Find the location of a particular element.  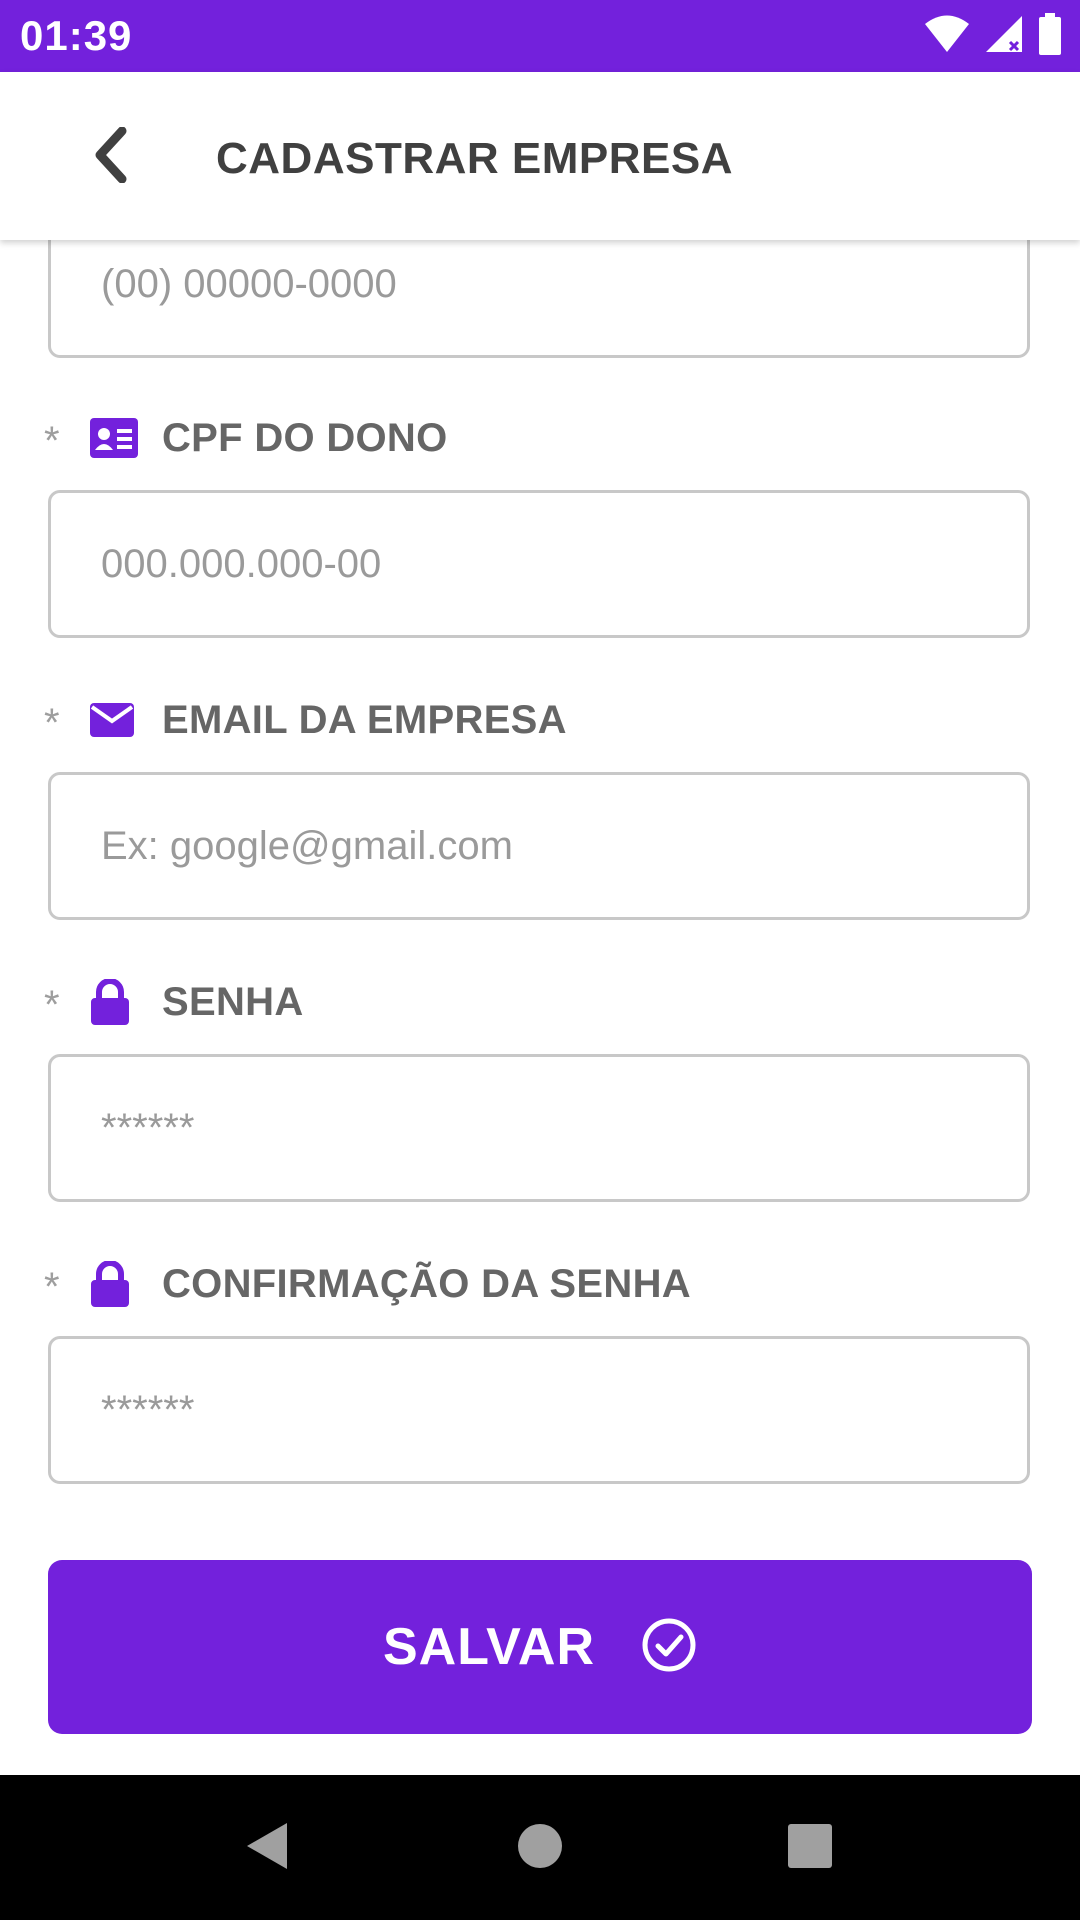

phone-input is located at coordinates (541, 297).